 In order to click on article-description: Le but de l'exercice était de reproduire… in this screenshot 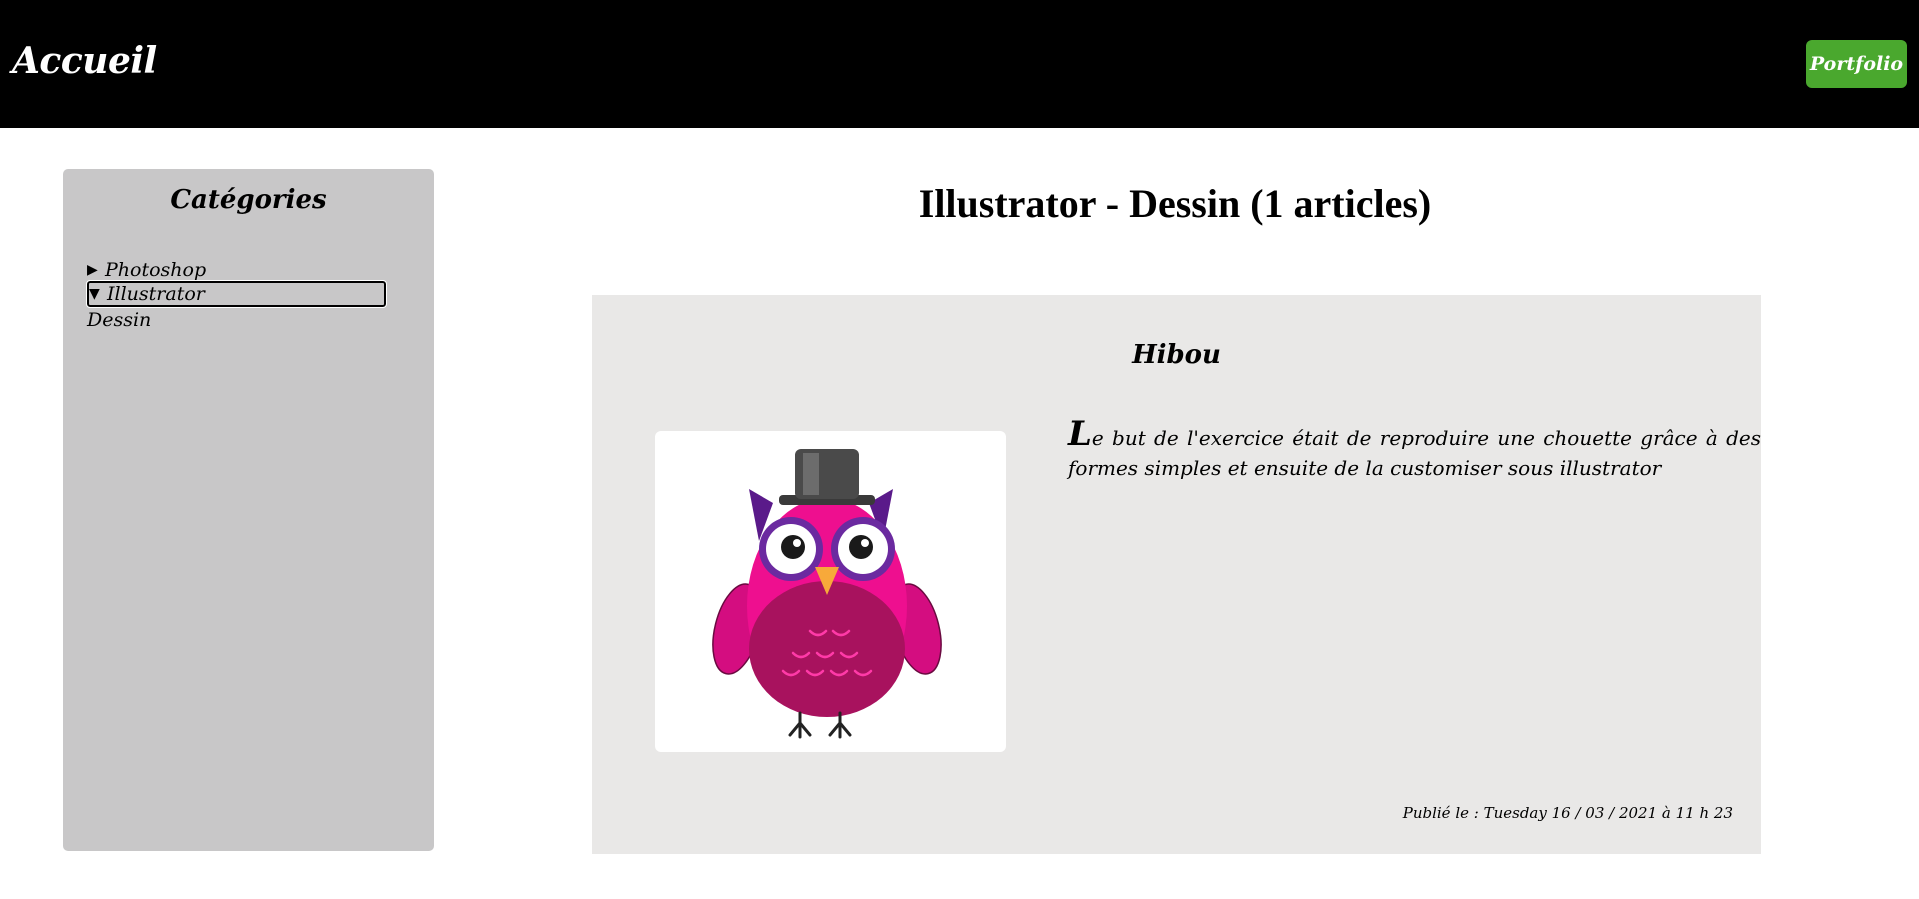, I will do `click(1414, 450)`.